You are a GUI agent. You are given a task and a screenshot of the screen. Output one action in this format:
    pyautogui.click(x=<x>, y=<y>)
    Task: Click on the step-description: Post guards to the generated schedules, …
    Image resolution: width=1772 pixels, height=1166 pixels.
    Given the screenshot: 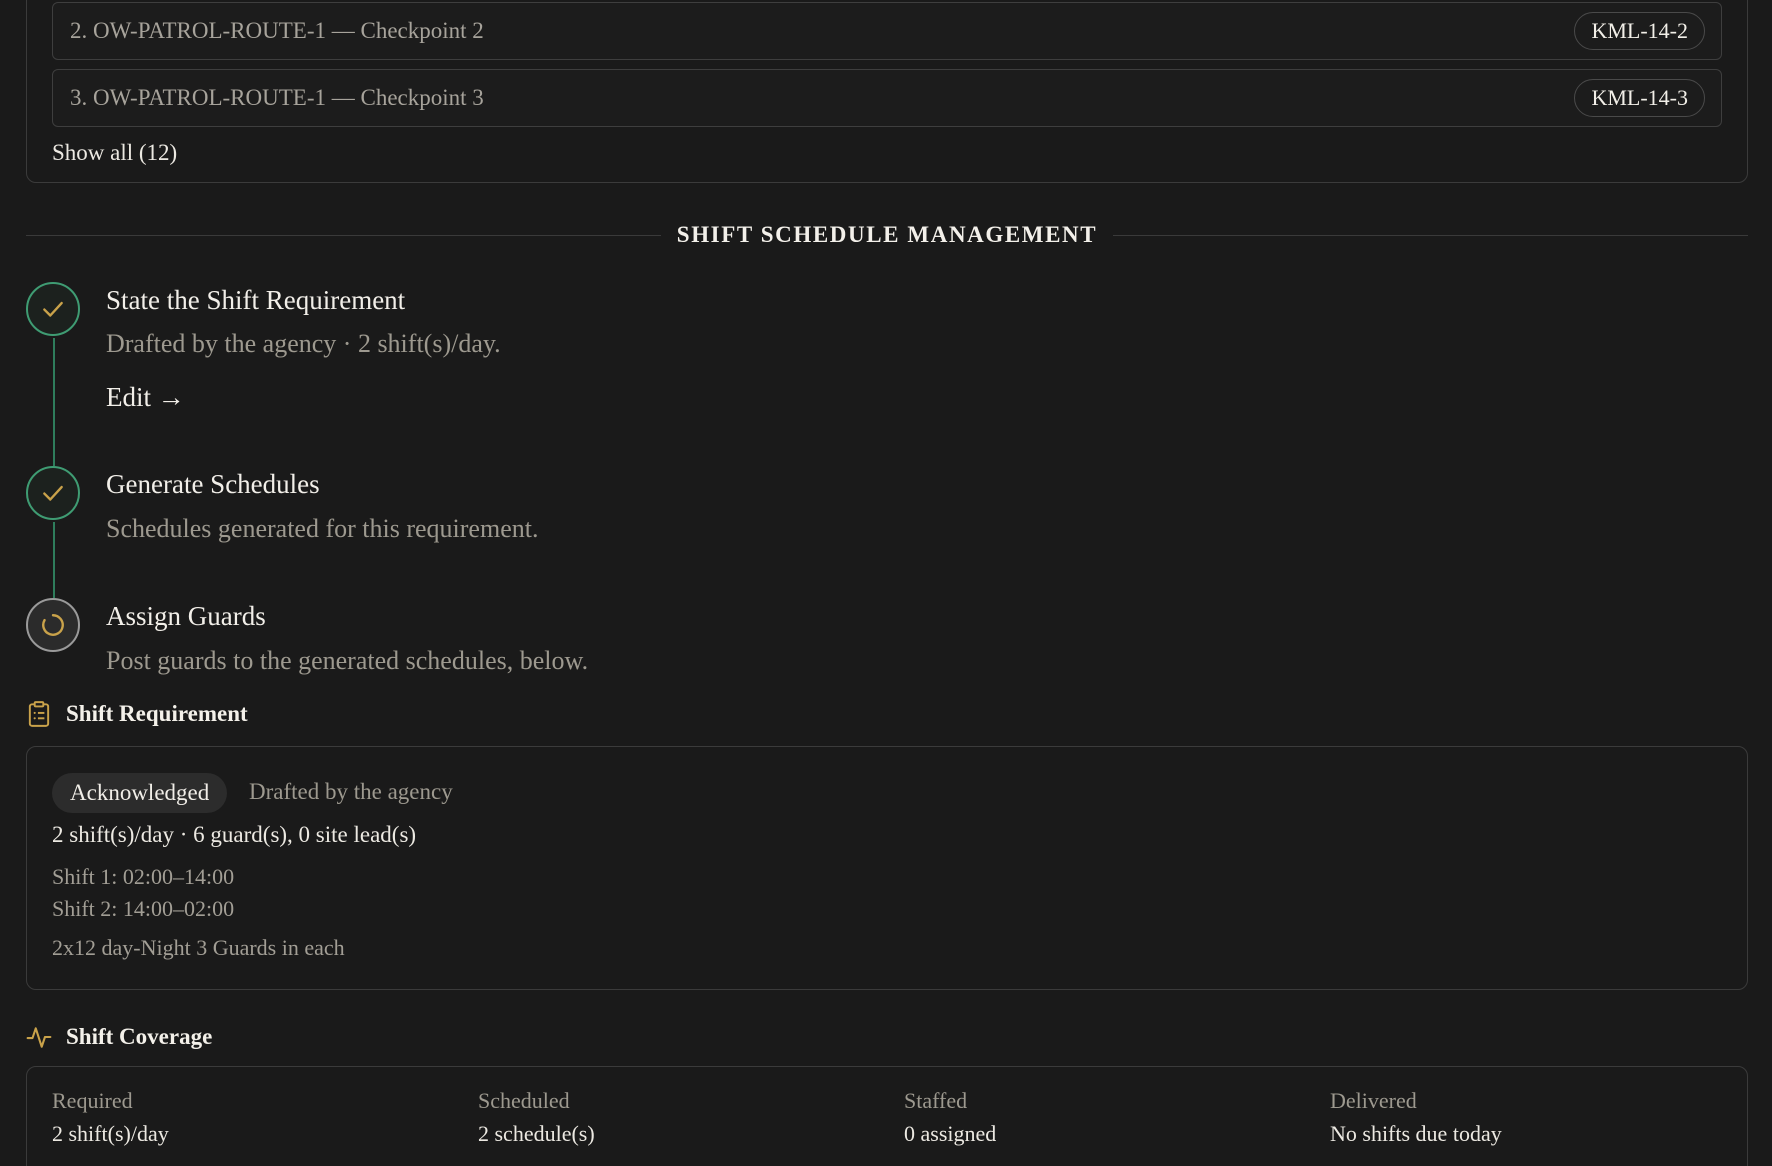 What is the action you would take?
    pyautogui.click(x=347, y=660)
    